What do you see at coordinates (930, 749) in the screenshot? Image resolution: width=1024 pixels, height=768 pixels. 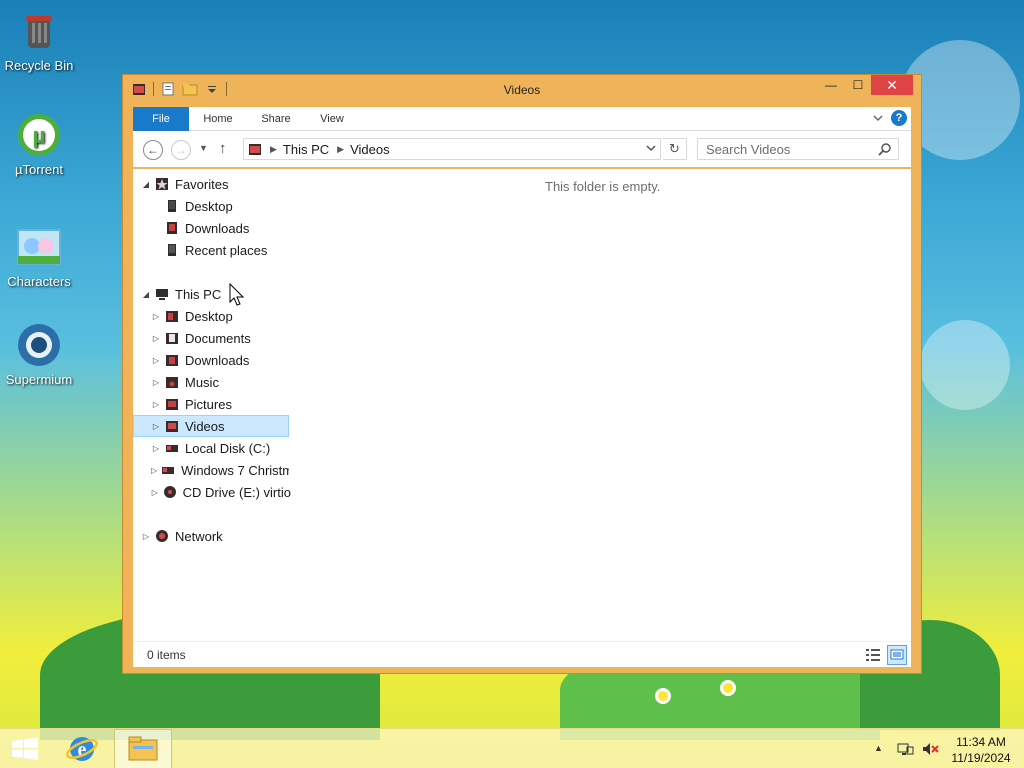 I see `volume-muted-icon` at bounding box center [930, 749].